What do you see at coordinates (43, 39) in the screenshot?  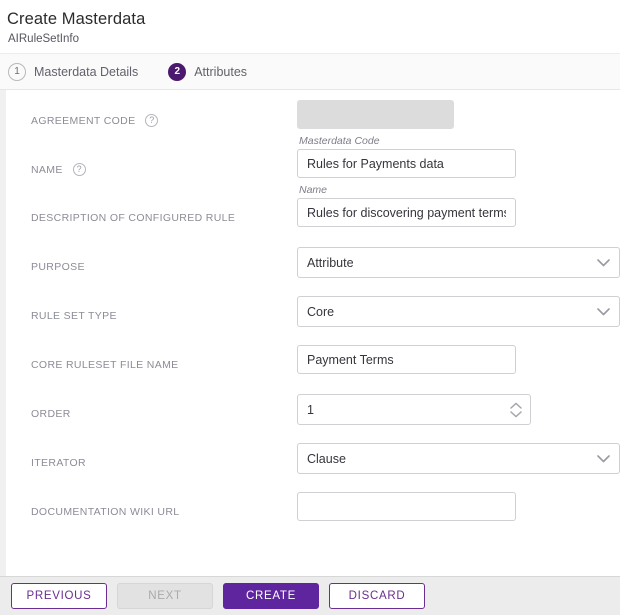 I see `page-subtitle: AIRuleSetInfo` at bounding box center [43, 39].